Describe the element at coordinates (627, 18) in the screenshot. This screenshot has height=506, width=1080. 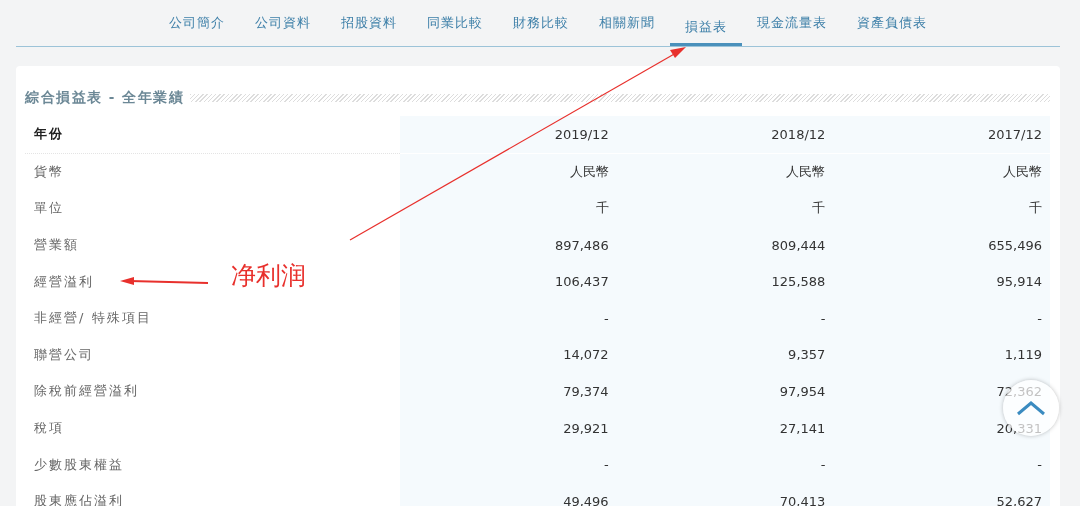
I see `tab: 相關新聞` at that location.